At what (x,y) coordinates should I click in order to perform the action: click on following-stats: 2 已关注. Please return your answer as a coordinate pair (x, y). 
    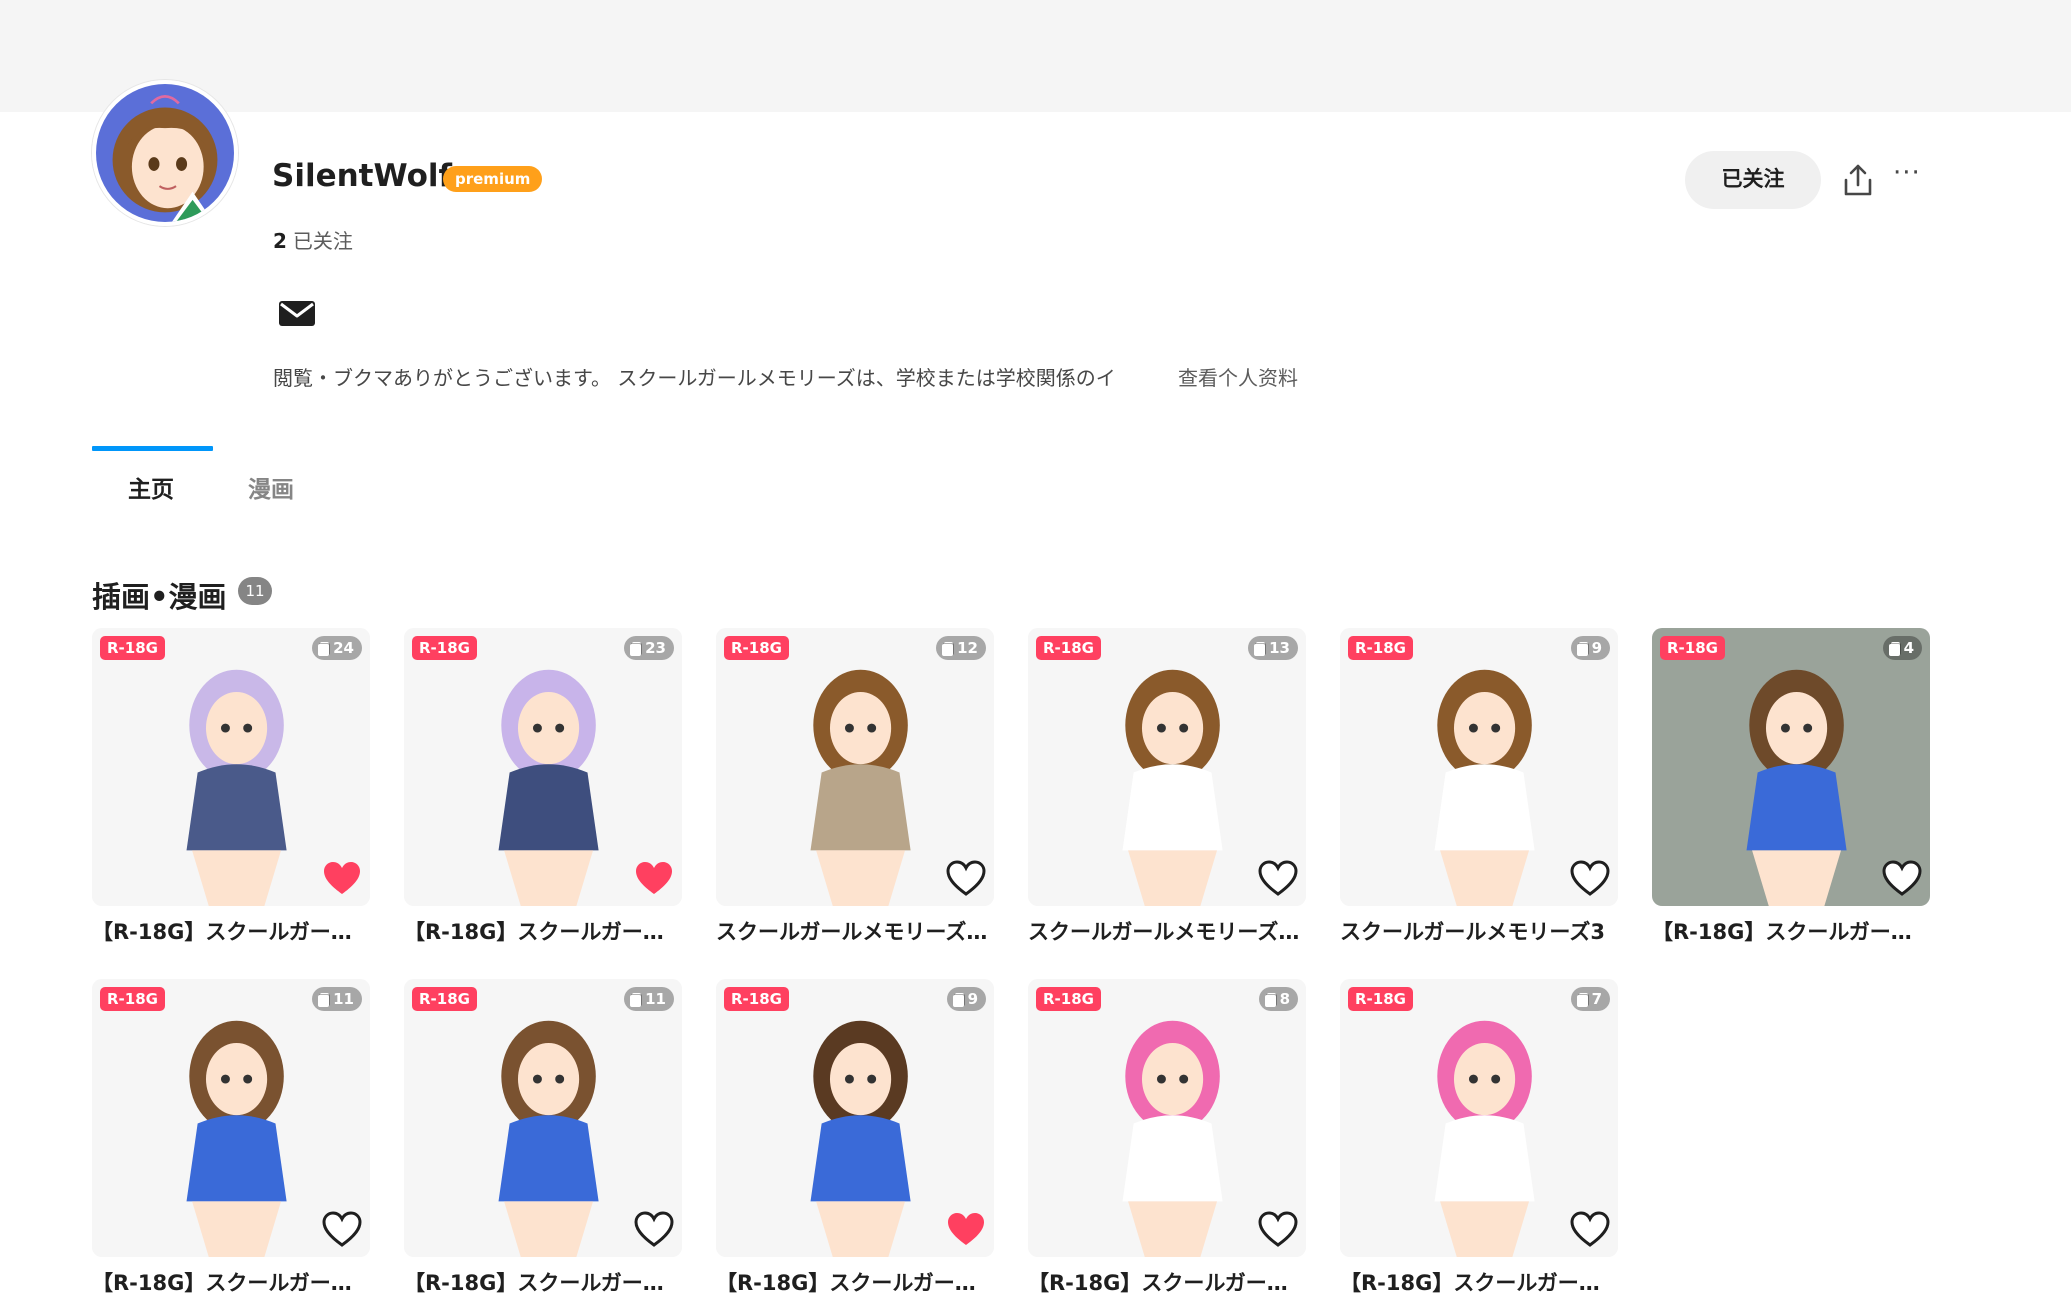
    Looking at the image, I should click on (313, 239).